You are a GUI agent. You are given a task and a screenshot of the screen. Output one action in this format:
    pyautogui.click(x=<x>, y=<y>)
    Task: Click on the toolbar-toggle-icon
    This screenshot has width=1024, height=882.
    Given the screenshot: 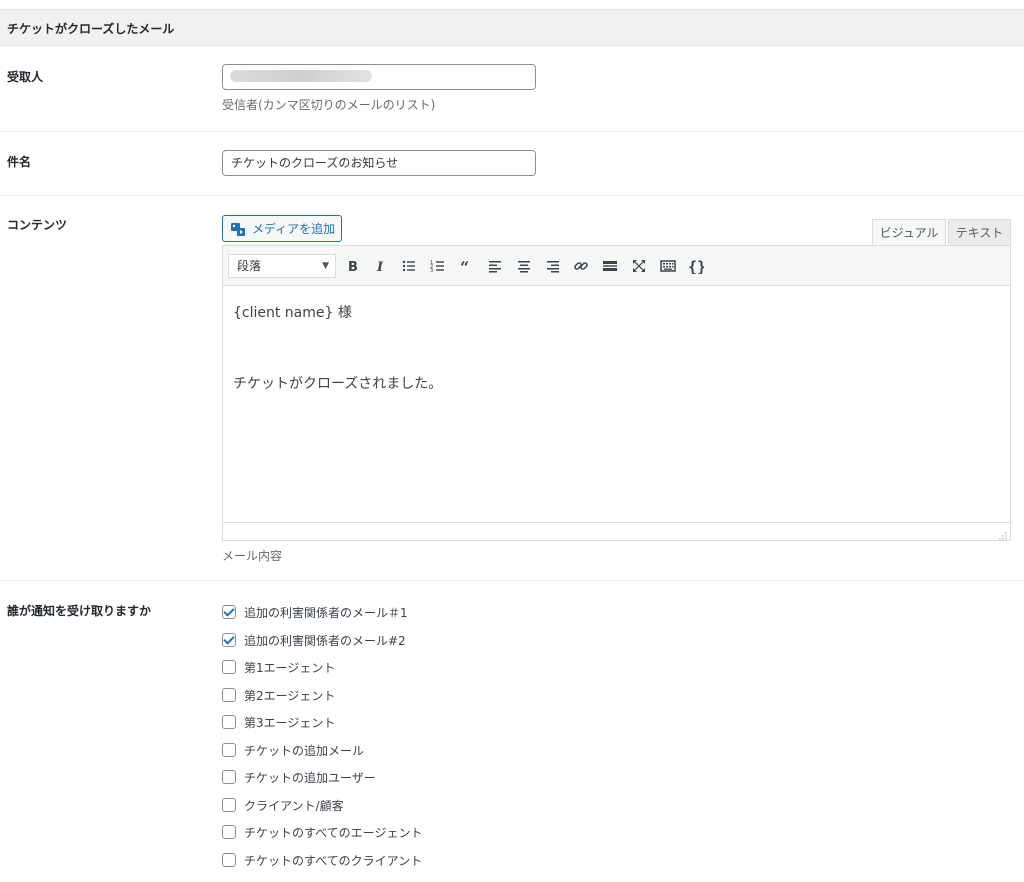 What is the action you would take?
    pyautogui.click(x=668, y=266)
    